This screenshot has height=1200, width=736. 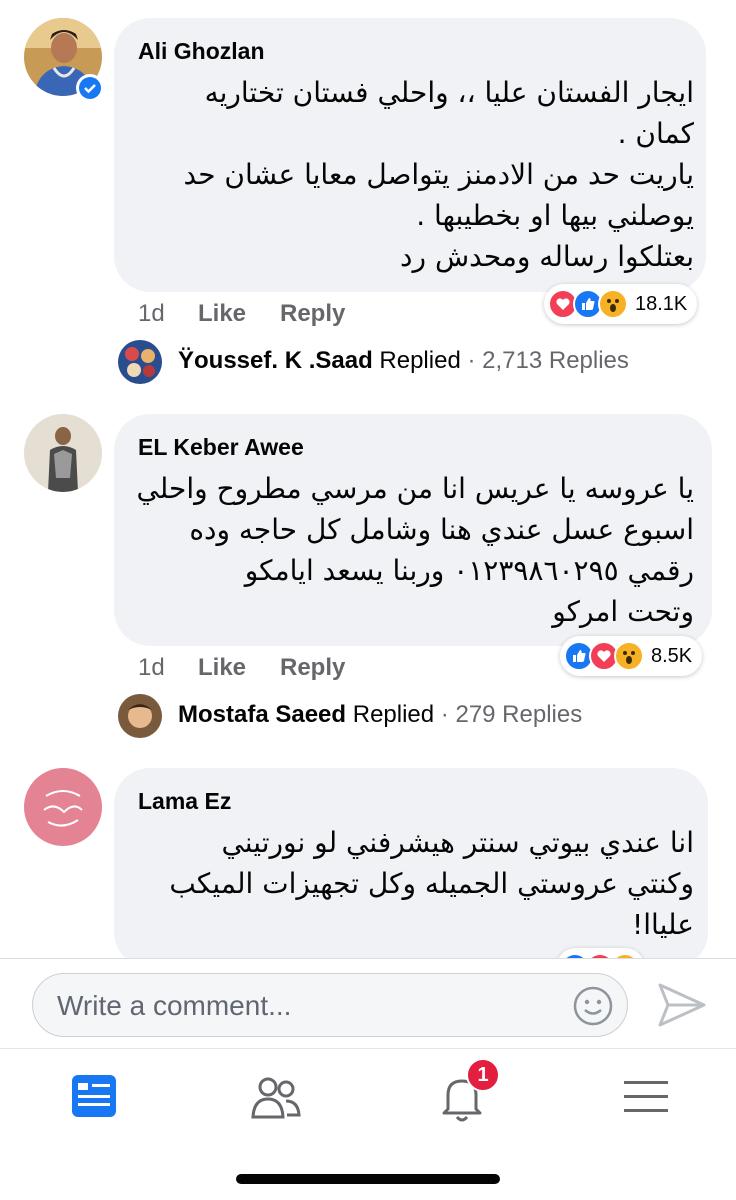 What do you see at coordinates (262, 714) in the screenshot?
I see `reply-author: Mostafa Saeed` at bounding box center [262, 714].